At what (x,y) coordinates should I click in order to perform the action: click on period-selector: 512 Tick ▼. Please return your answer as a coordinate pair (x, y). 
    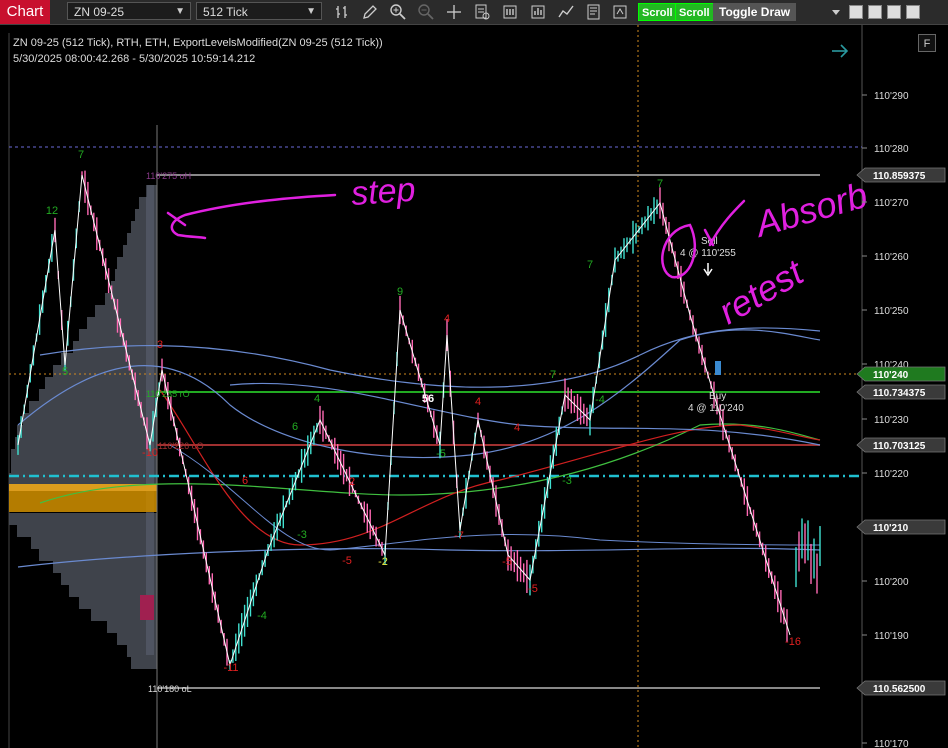
    Looking at the image, I should click on (259, 11).